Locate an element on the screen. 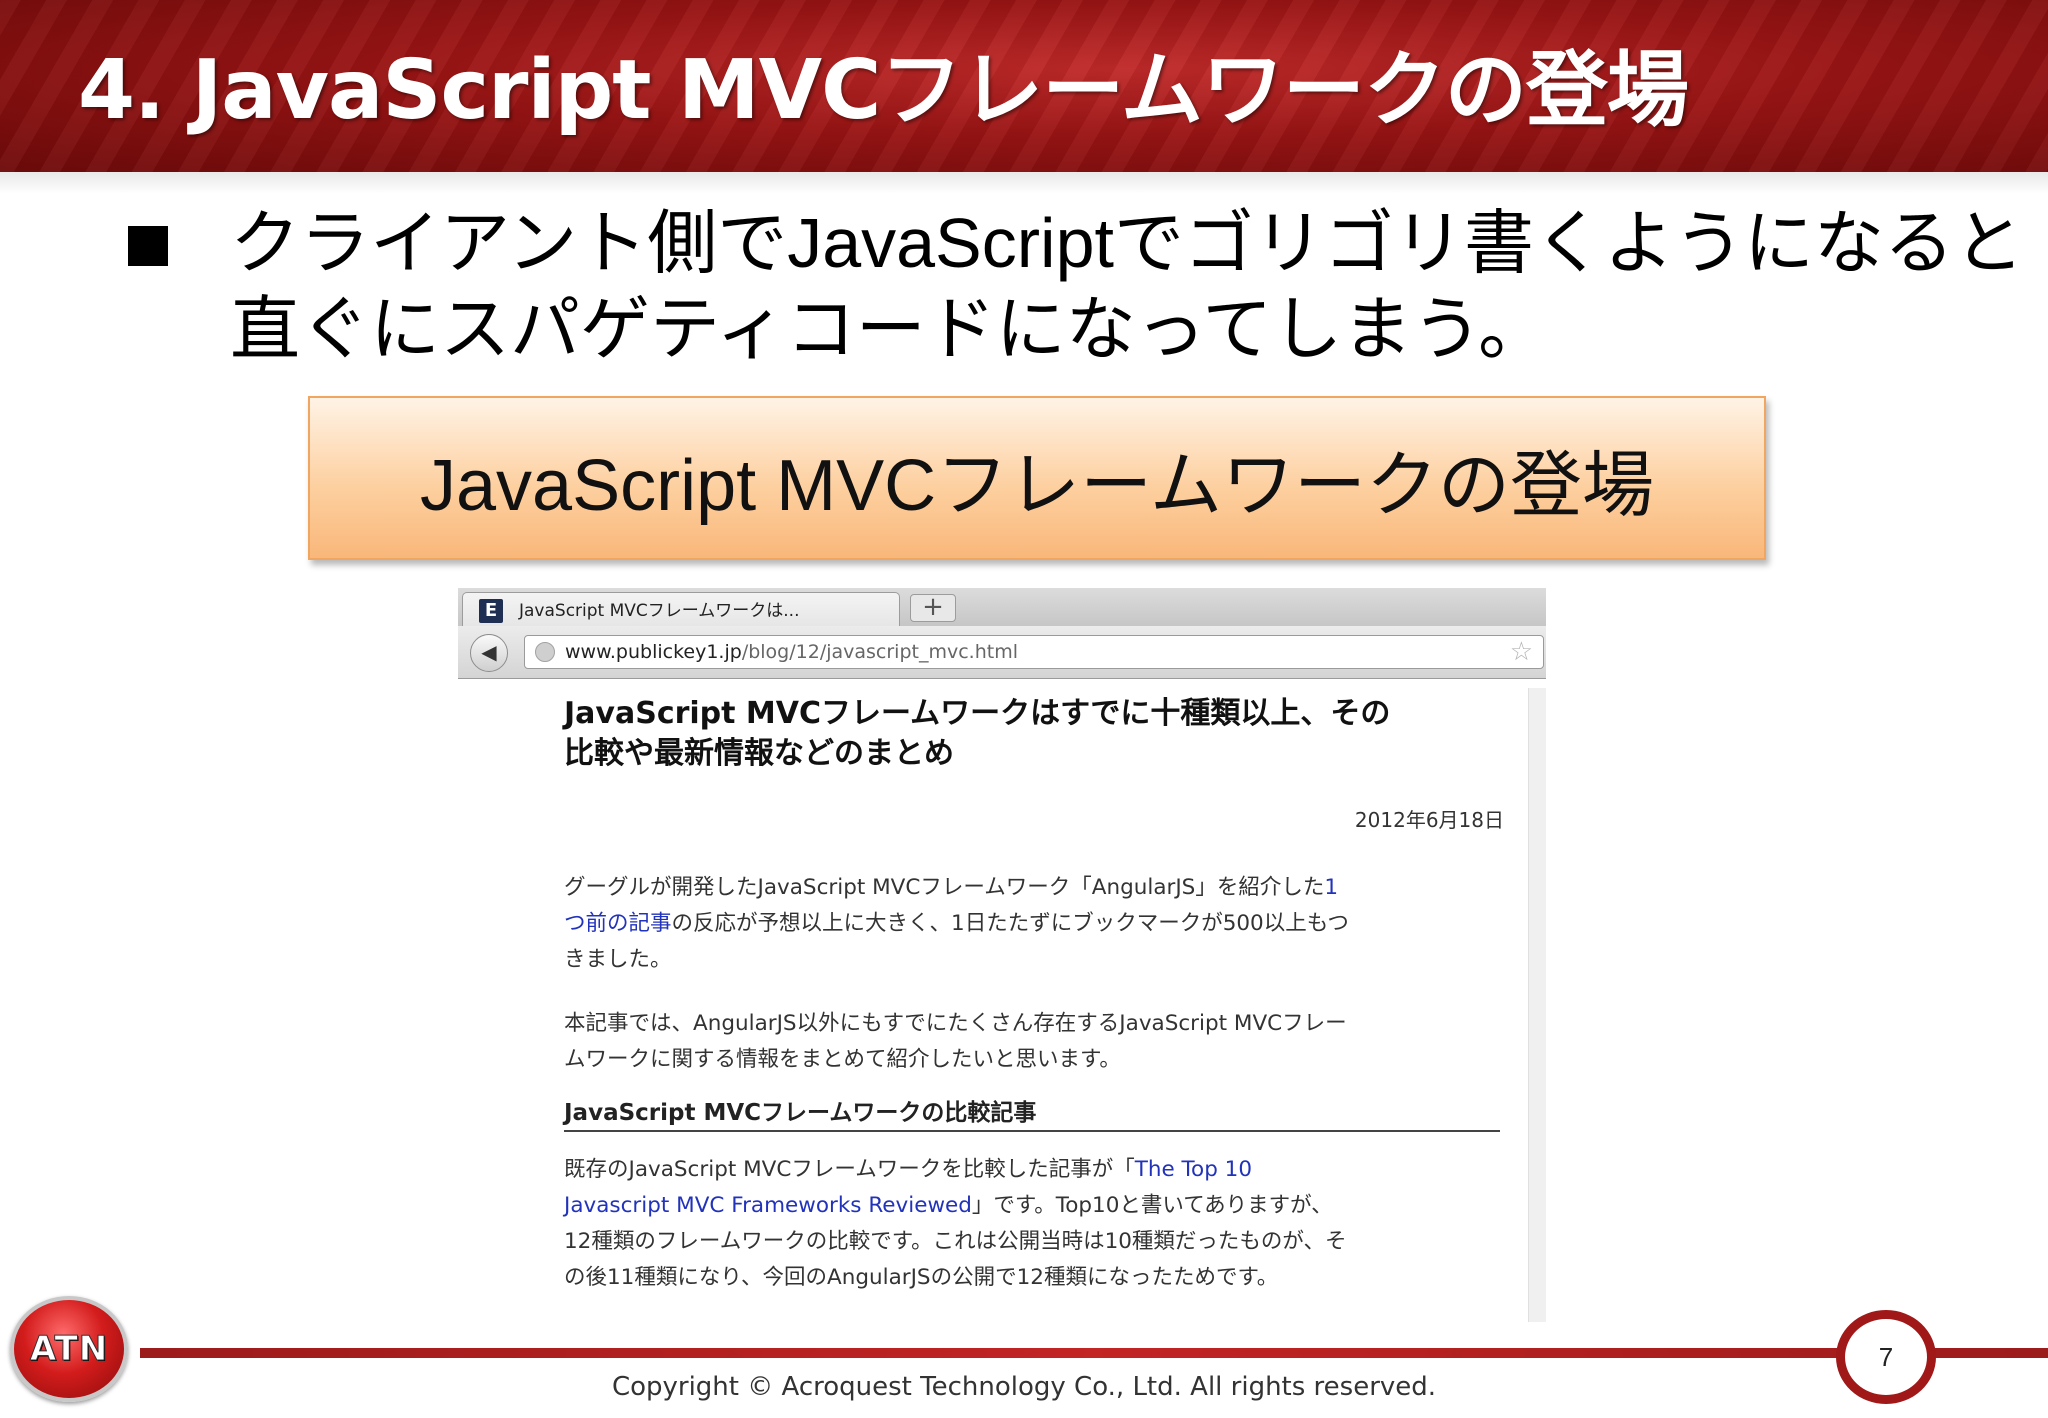 This screenshot has width=2048, height=1418. footer-divider is located at coordinates (1094, 1353).